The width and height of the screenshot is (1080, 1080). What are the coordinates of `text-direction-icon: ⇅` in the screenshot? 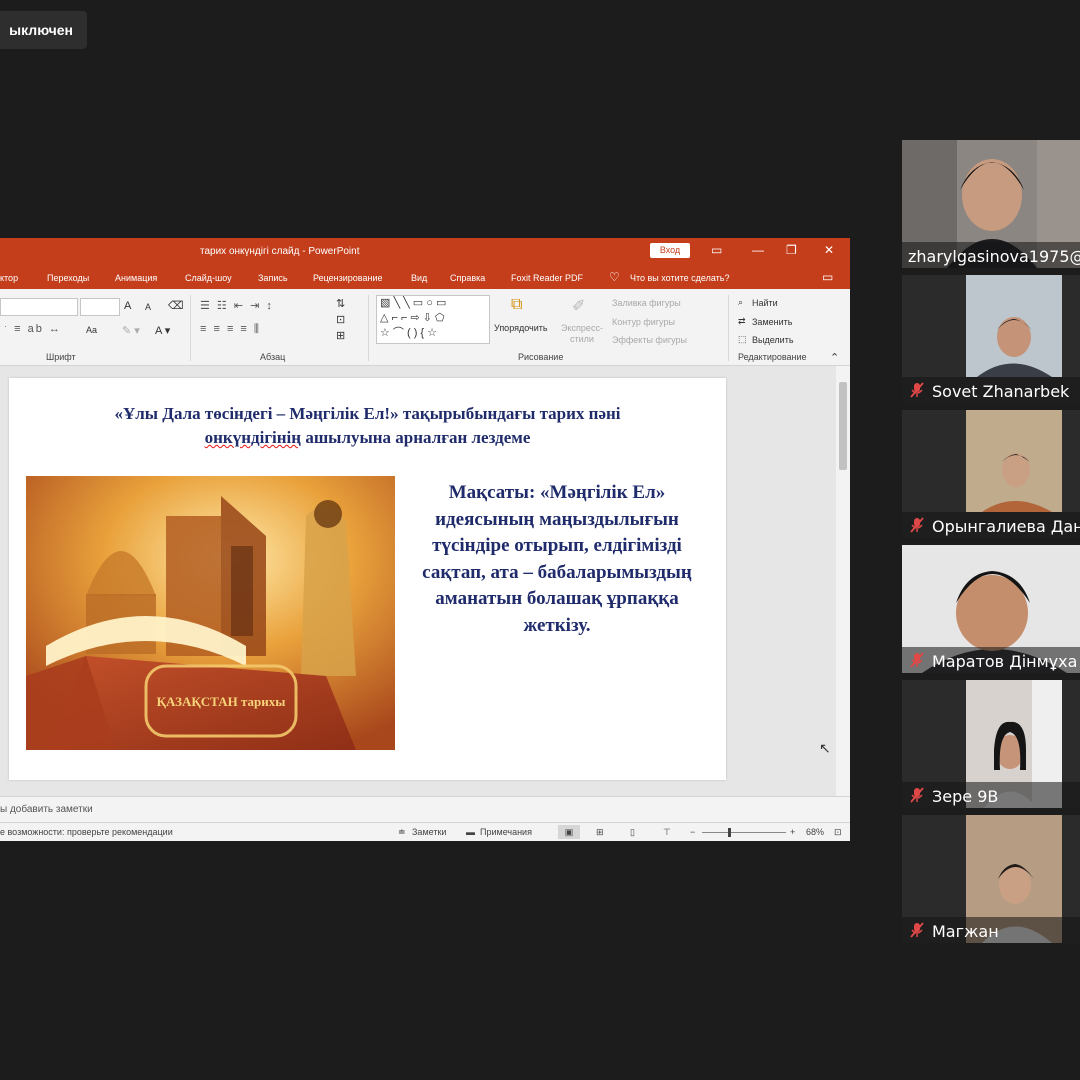 It's located at (340, 303).